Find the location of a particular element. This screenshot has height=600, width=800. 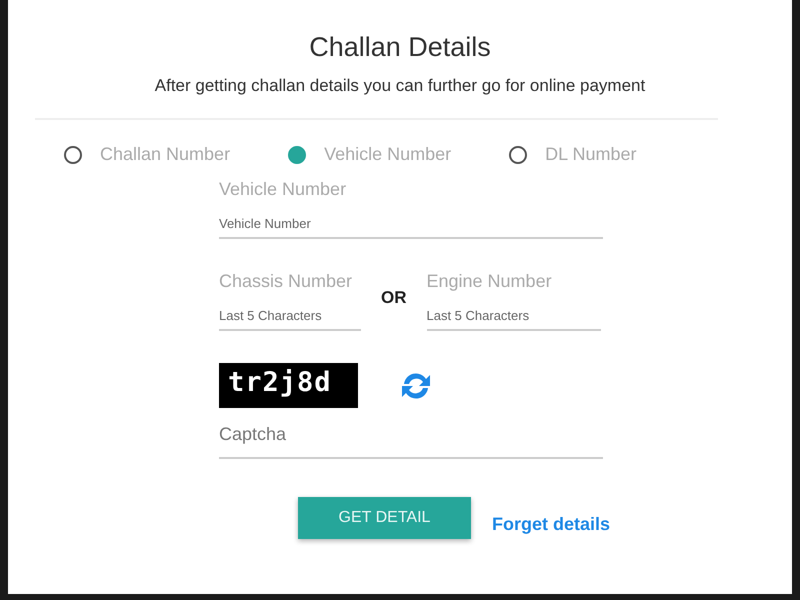

input-field: Vehicle Number is located at coordinates (411, 219).